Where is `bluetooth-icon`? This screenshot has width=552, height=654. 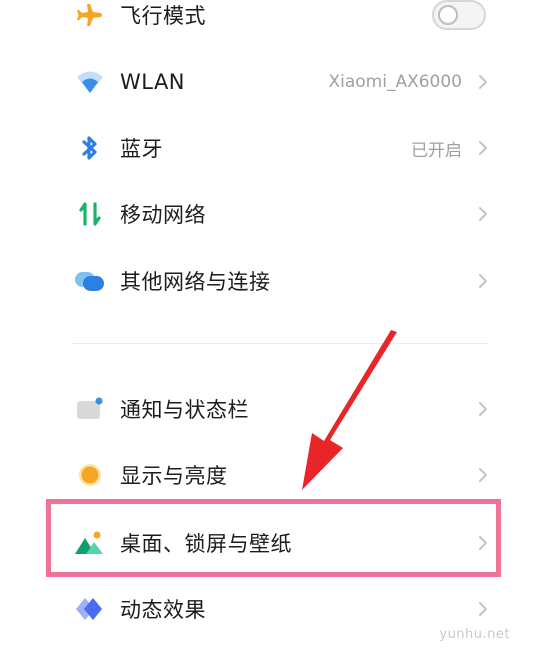
bluetooth-icon is located at coordinates (90, 148).